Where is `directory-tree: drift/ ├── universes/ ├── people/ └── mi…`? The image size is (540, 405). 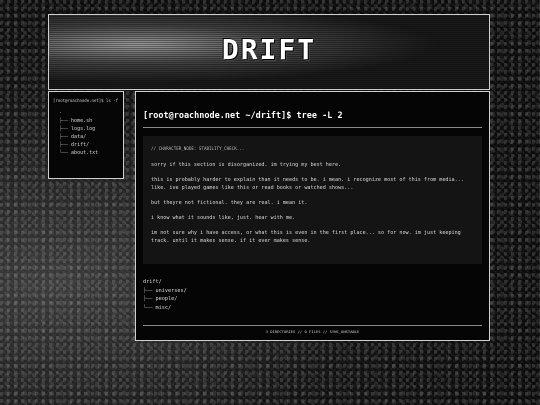
directory-tree: drift/ ├── universes/ ├── people/ └── mi… is located at coordinates (165, 295).